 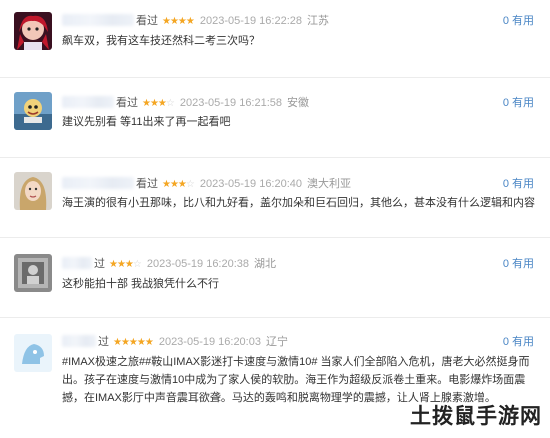 What do you see at coordinates (133, 342) in the screenshot?
I see `star-rating: ★★★★★` at bounding box center [133, 342].